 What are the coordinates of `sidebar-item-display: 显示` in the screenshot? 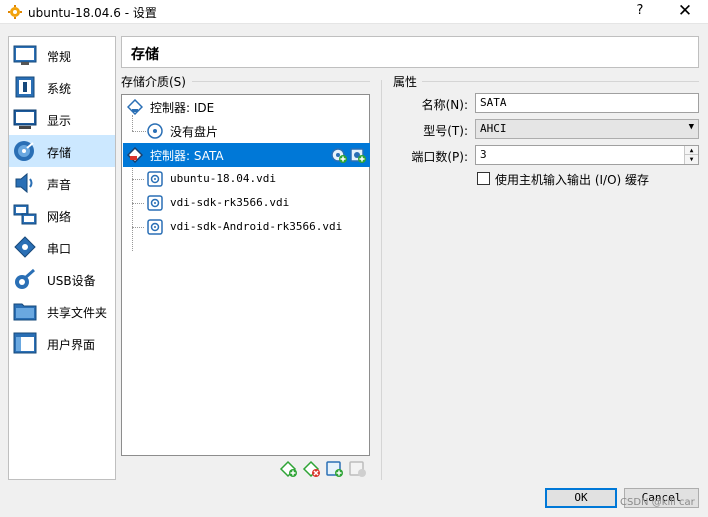 It's located at (62, 119).